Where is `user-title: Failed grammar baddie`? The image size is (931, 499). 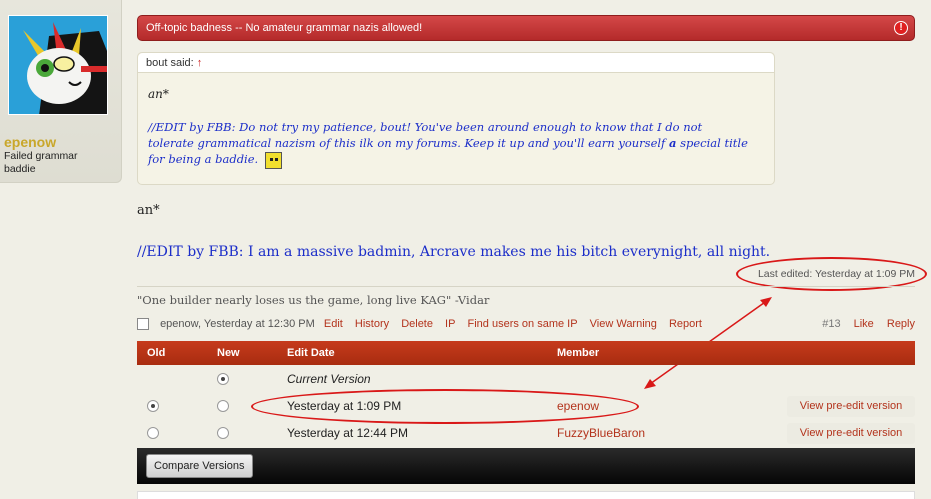
user-title: Failed grammar baddie is located at coordinates (41, 162).